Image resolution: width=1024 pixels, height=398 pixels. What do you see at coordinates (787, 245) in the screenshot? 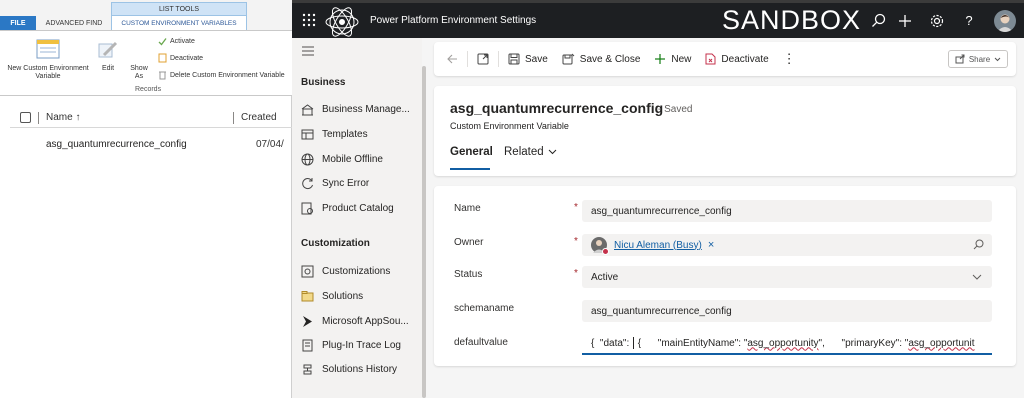
I see `owner-lookup: Nicu Aleman (Busy) ×` at bounding box center [787, 245].